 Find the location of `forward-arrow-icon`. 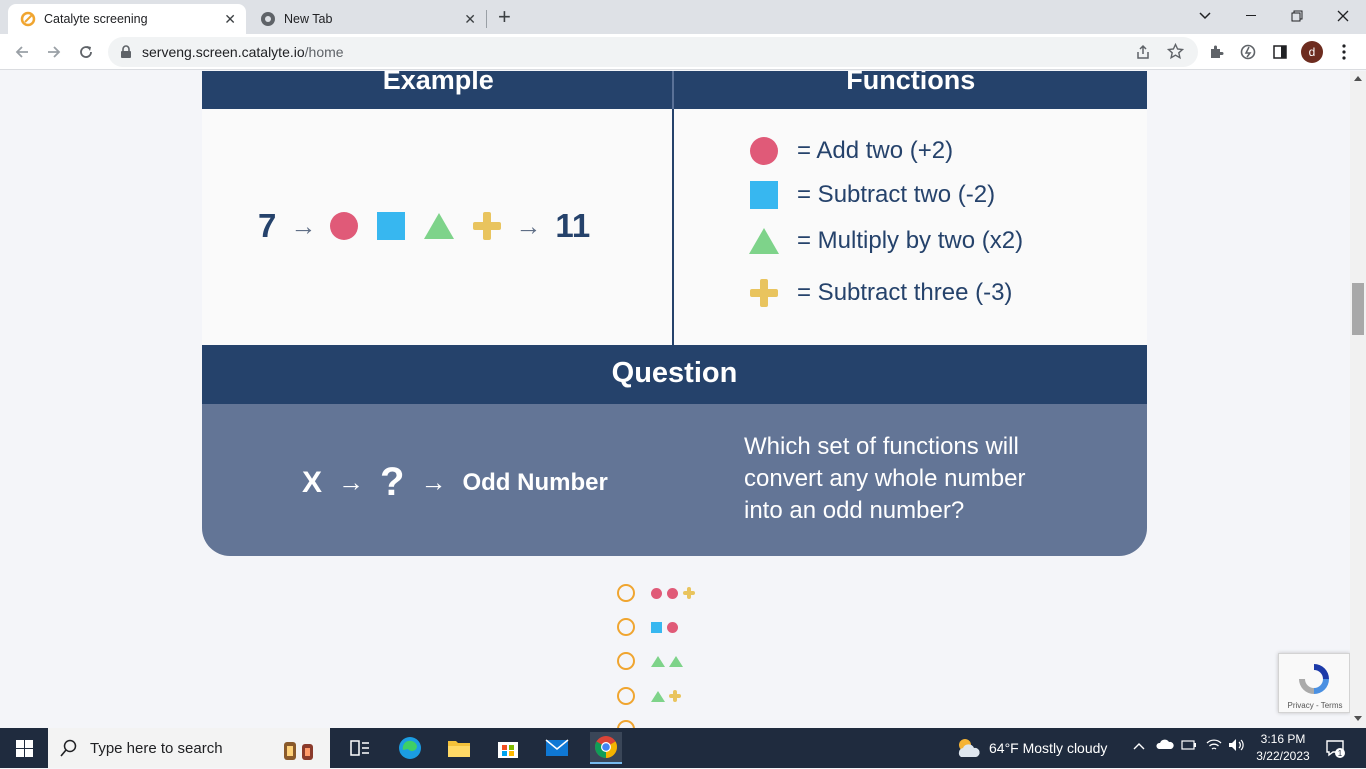

forward-arrow-icon is located at coordinates (54, 52).